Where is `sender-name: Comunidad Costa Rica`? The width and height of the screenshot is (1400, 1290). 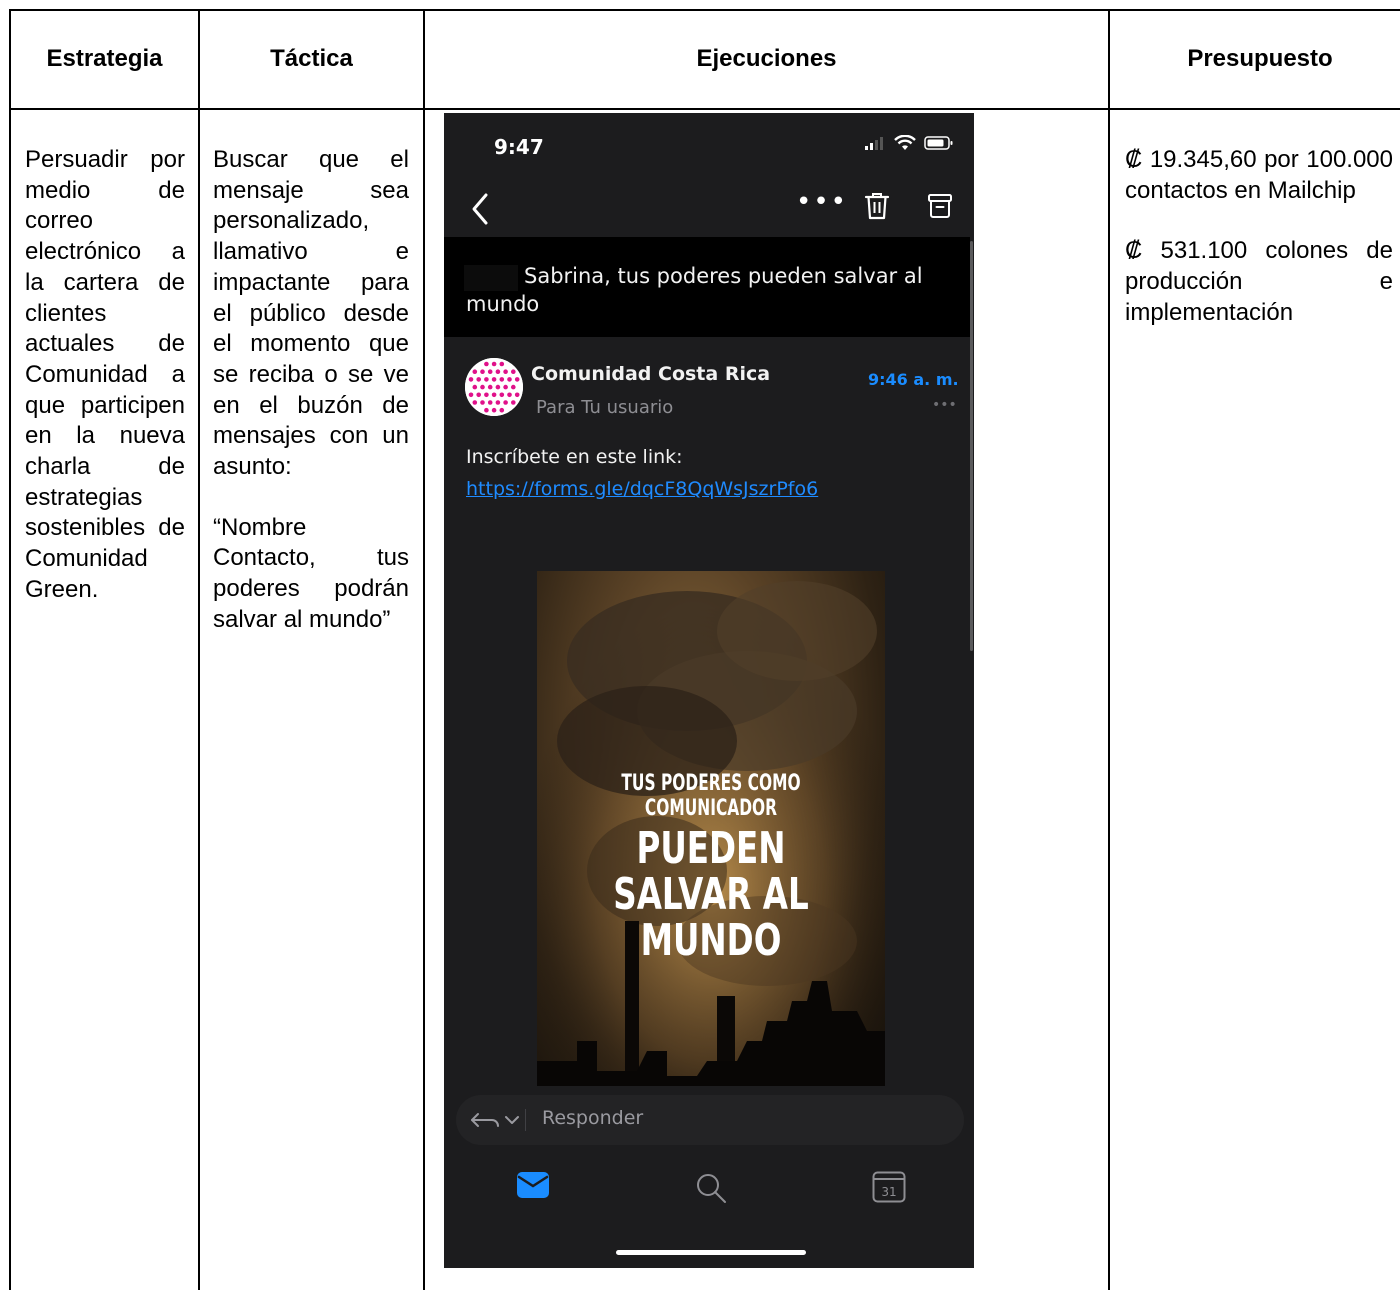 sender-name: Comunidad Costa Rica is located at coordinates (651, 374).